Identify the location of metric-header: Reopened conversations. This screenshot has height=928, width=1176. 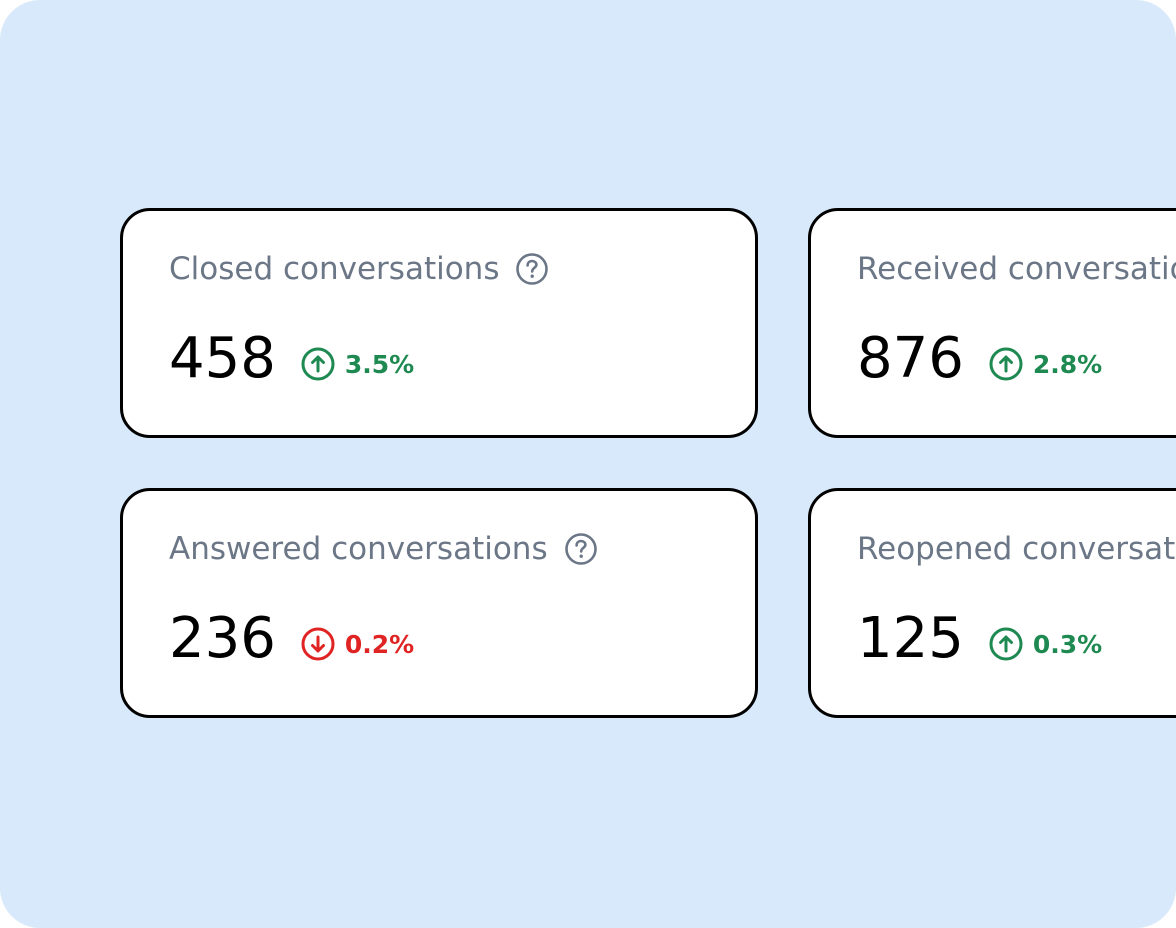
(1016, 549).